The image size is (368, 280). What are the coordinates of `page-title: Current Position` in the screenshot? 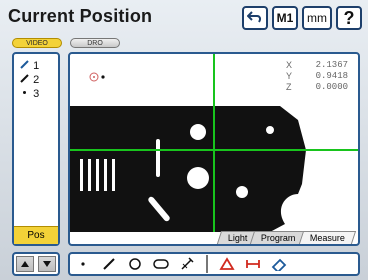 It's located at (80, 16).